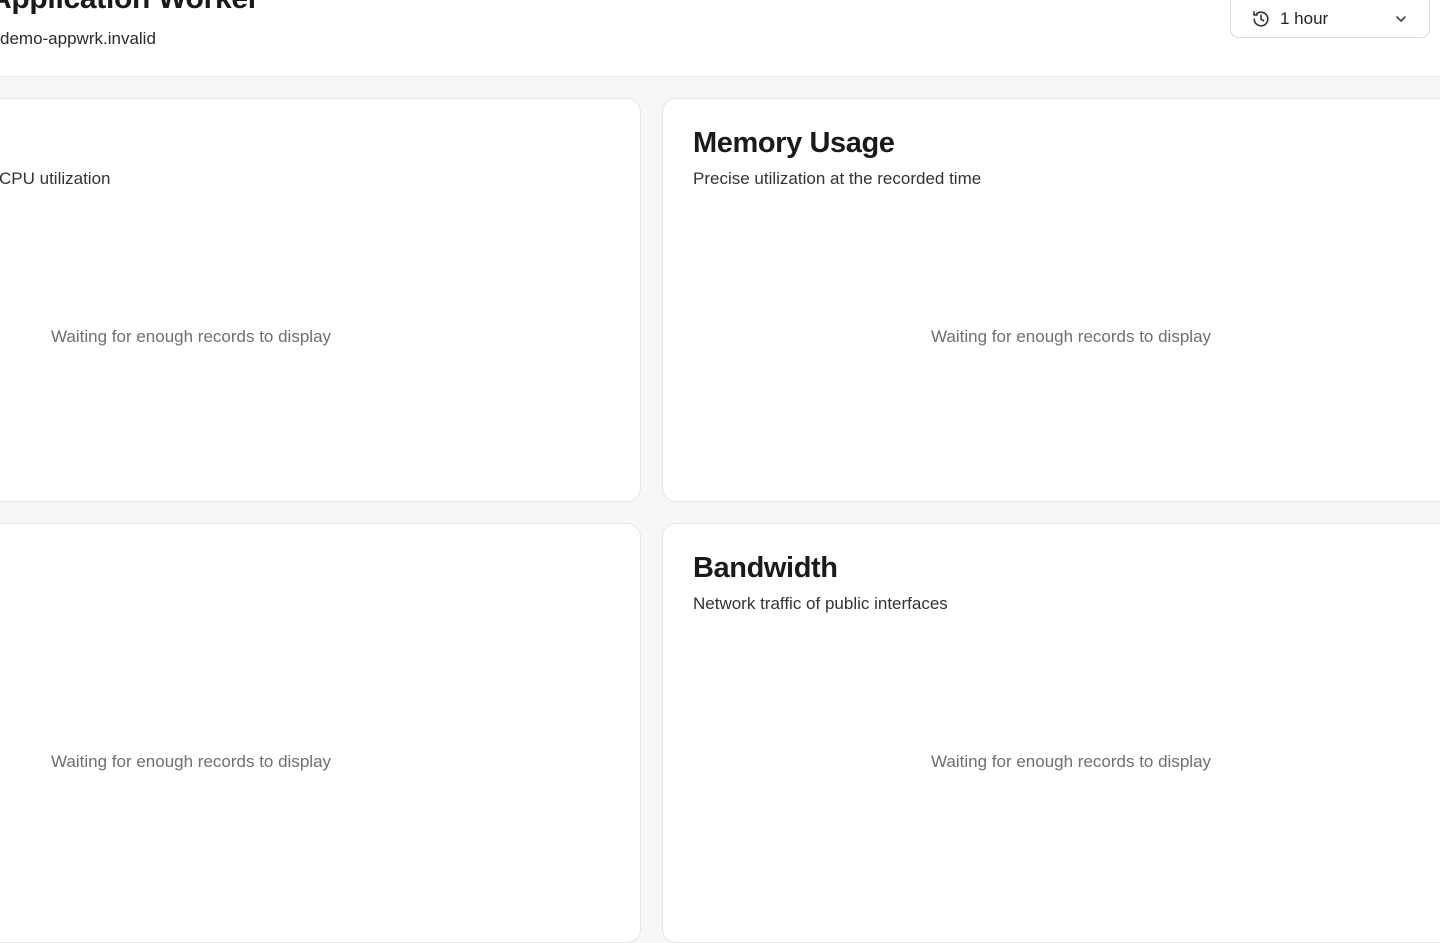 Image resolution: width=1440 pixels, height=943 pixels. What do you see at coordinates (837, 178) in the screenshot?
I see `card-description: Precise utilization at the recorded time` at bounding box center [837, 178].